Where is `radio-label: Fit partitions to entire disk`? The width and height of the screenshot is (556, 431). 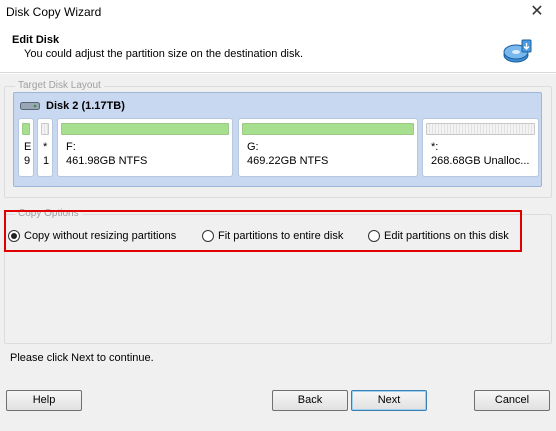 radio-label: Fit partitions to entire disk is located at coordinates (281, 236).